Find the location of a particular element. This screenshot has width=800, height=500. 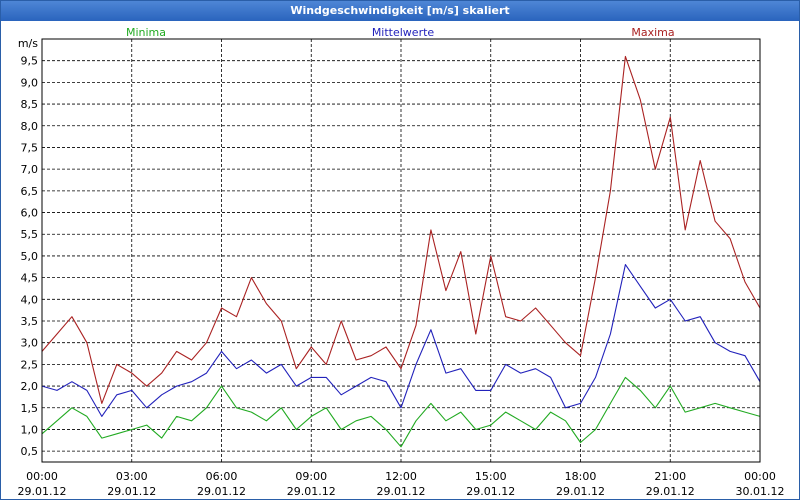

y-tick-label: 9,0 is located at coordinates (30, 82).